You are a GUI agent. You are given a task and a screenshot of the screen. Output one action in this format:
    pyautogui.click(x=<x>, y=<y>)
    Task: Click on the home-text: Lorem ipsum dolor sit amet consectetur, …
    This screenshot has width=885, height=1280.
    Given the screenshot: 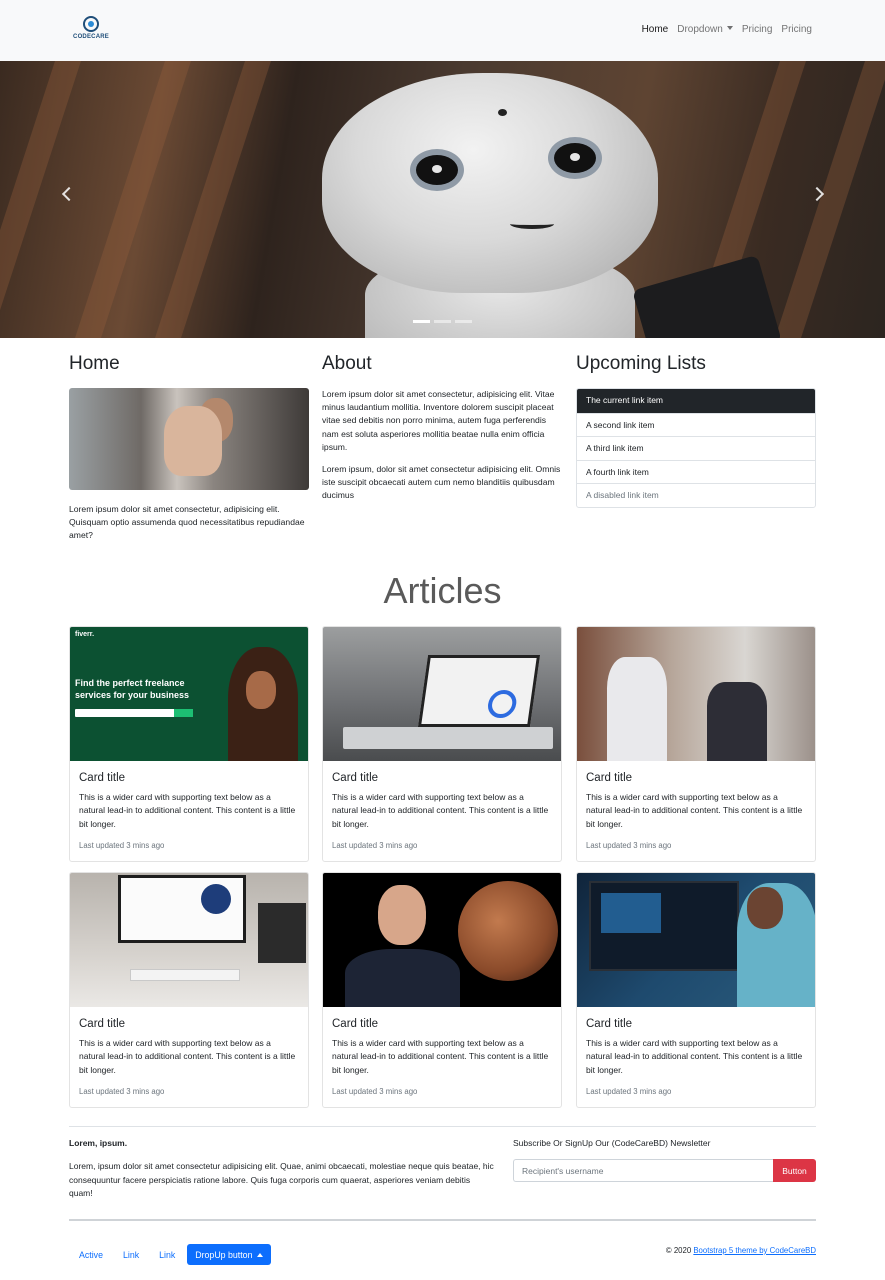 What is the action you would take?
    pyautogui.click(x=187, y=522)
    